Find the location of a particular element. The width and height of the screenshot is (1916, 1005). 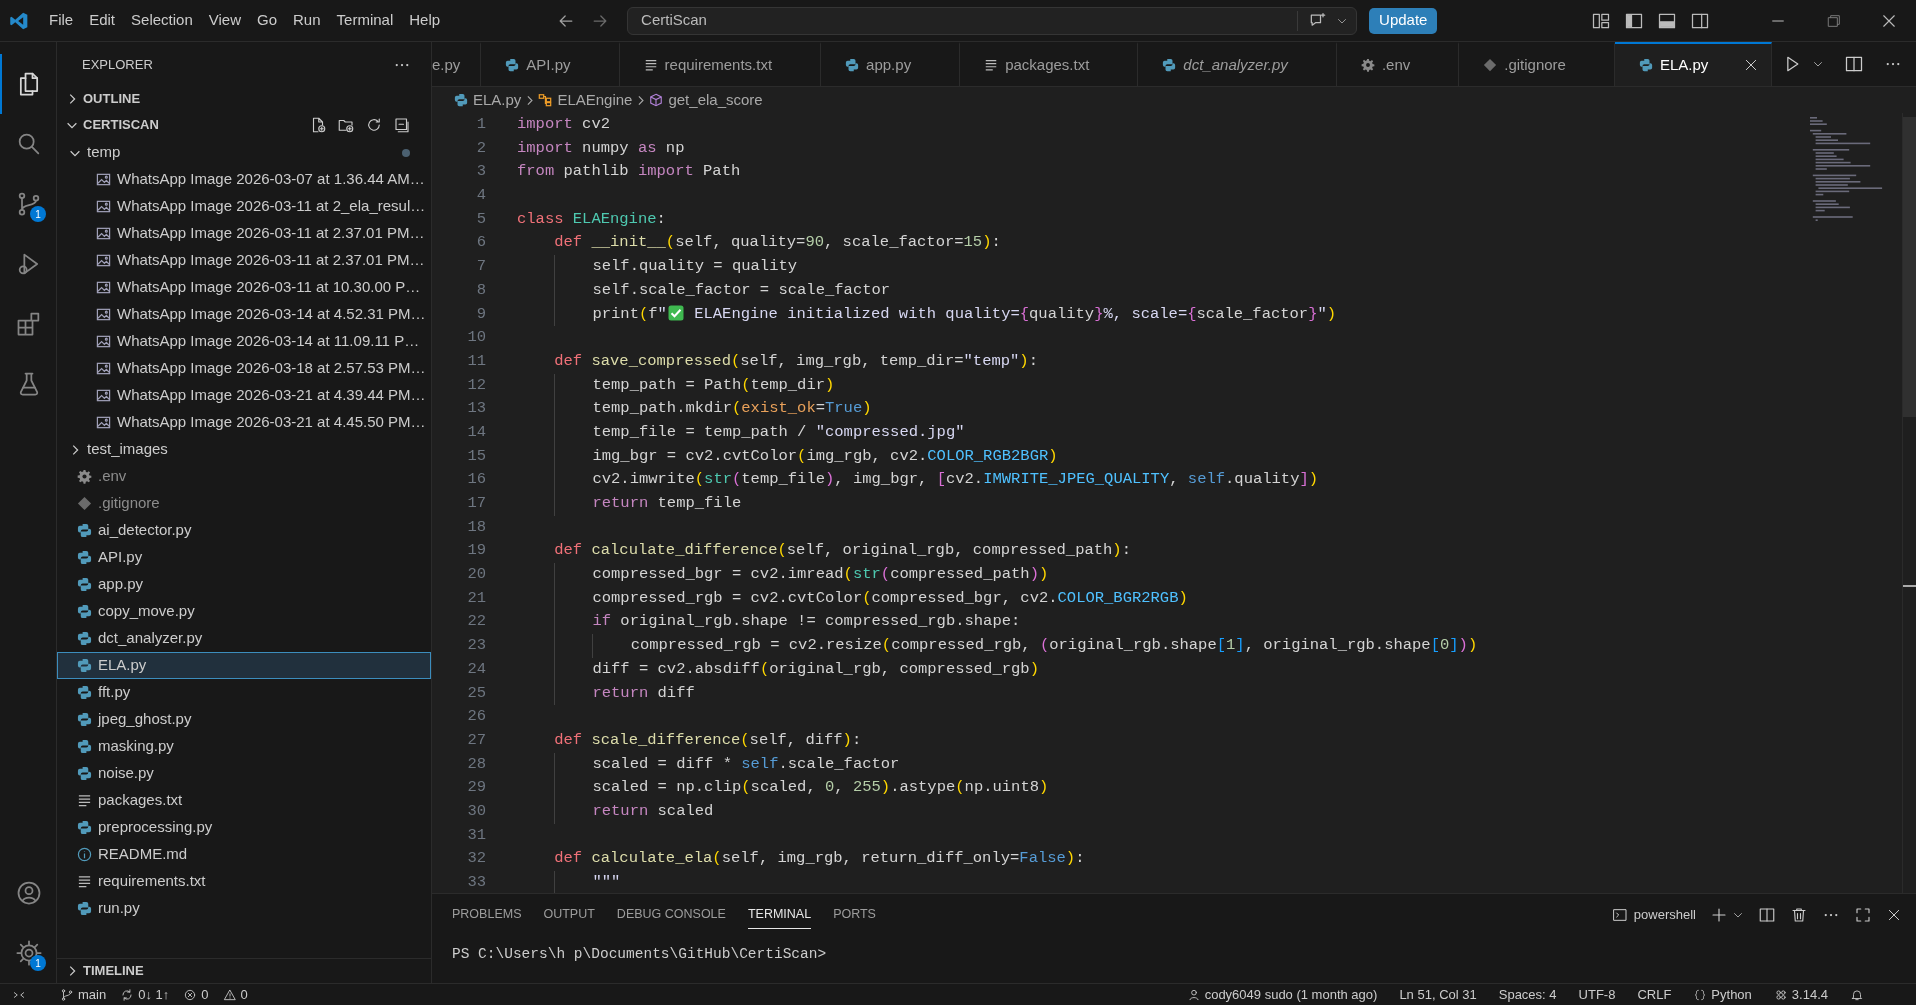

status-item: Python is located at coordinates (1722, 994).